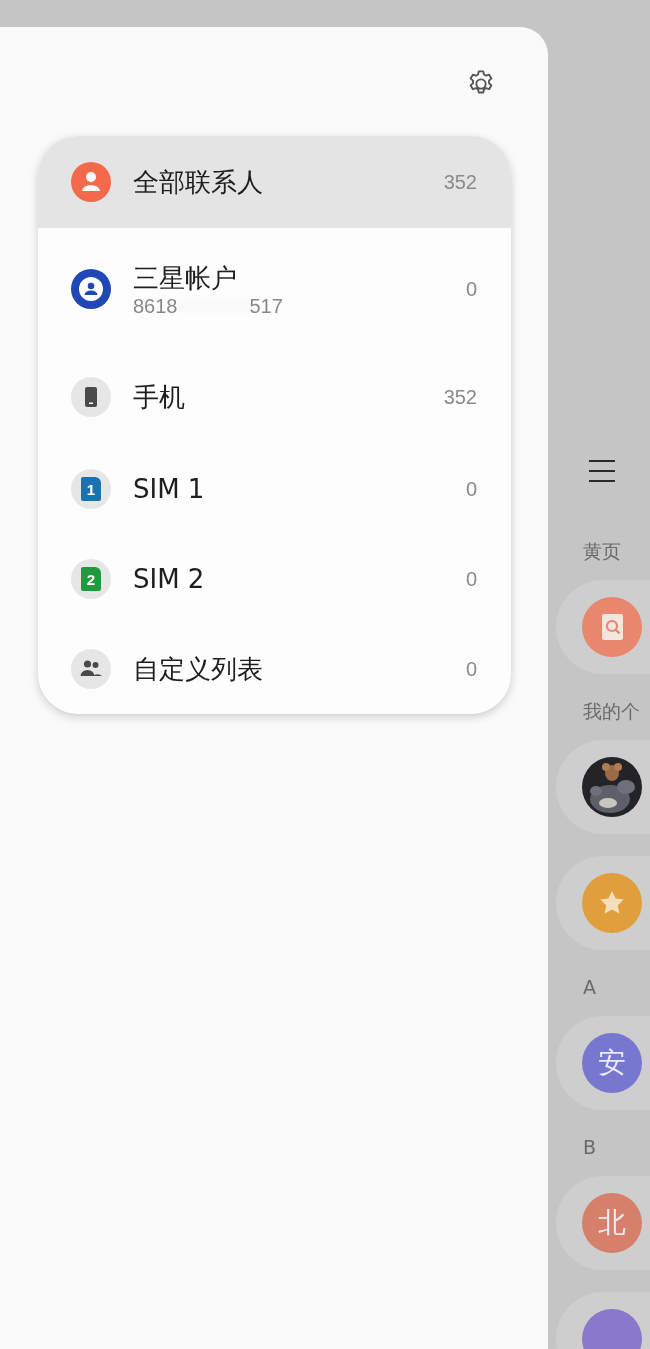 The image size is (650, 1349). What do you see at coordinates (91, 397) in the screenshot?
I see `phone-icon` at bounding box center [91, 397].